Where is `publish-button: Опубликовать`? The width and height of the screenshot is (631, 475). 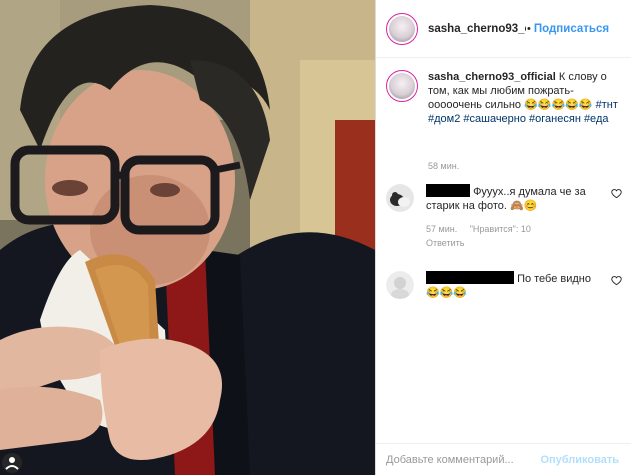
publish-button: Опубликовать is located at coordinates (579, 460).